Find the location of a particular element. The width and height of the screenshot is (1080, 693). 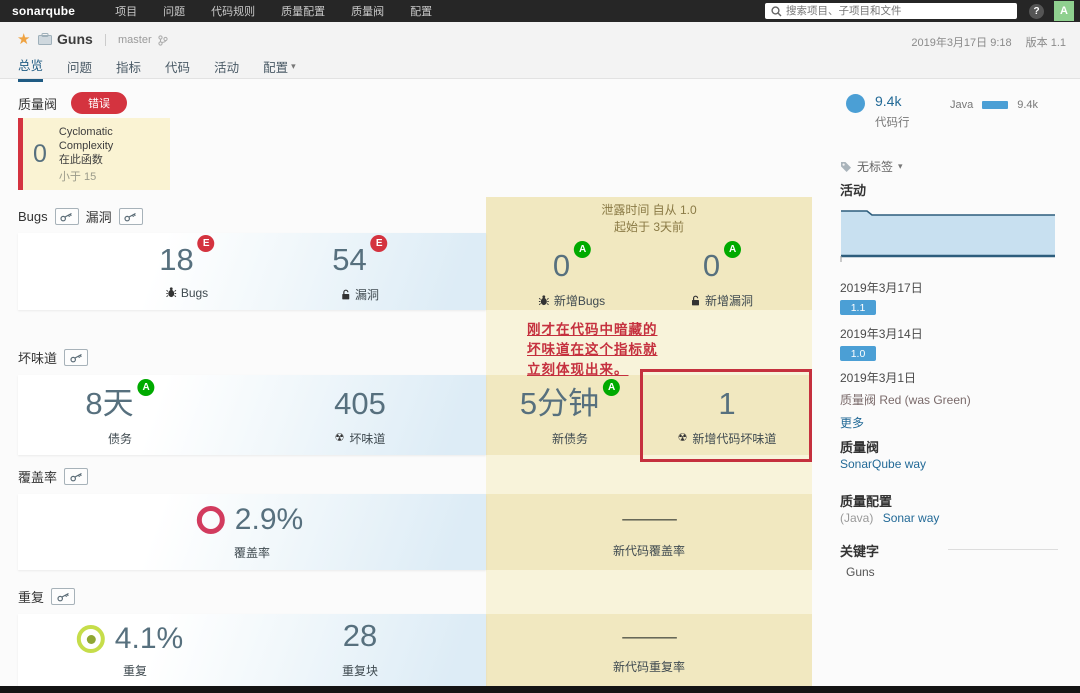

activity-event: 2019年3月1日 质量阀 Red (was Green) 更多 is located at coordinates (905, 400).